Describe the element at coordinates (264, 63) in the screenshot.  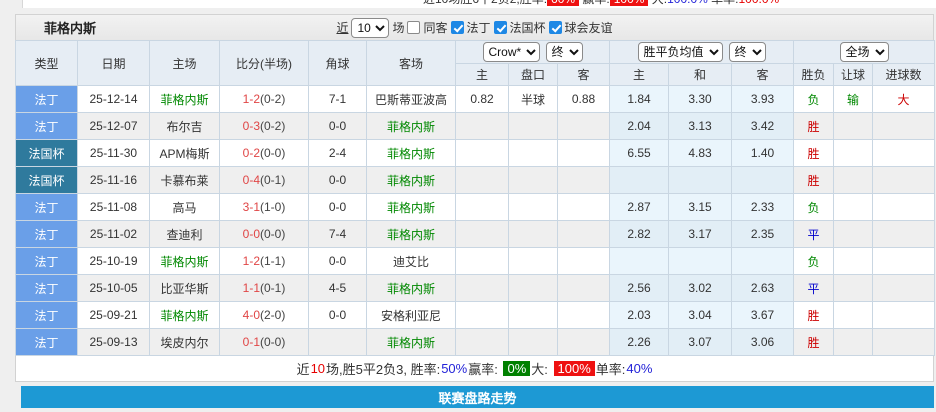
I see `col-header-score: 比分(半场)` at that location.